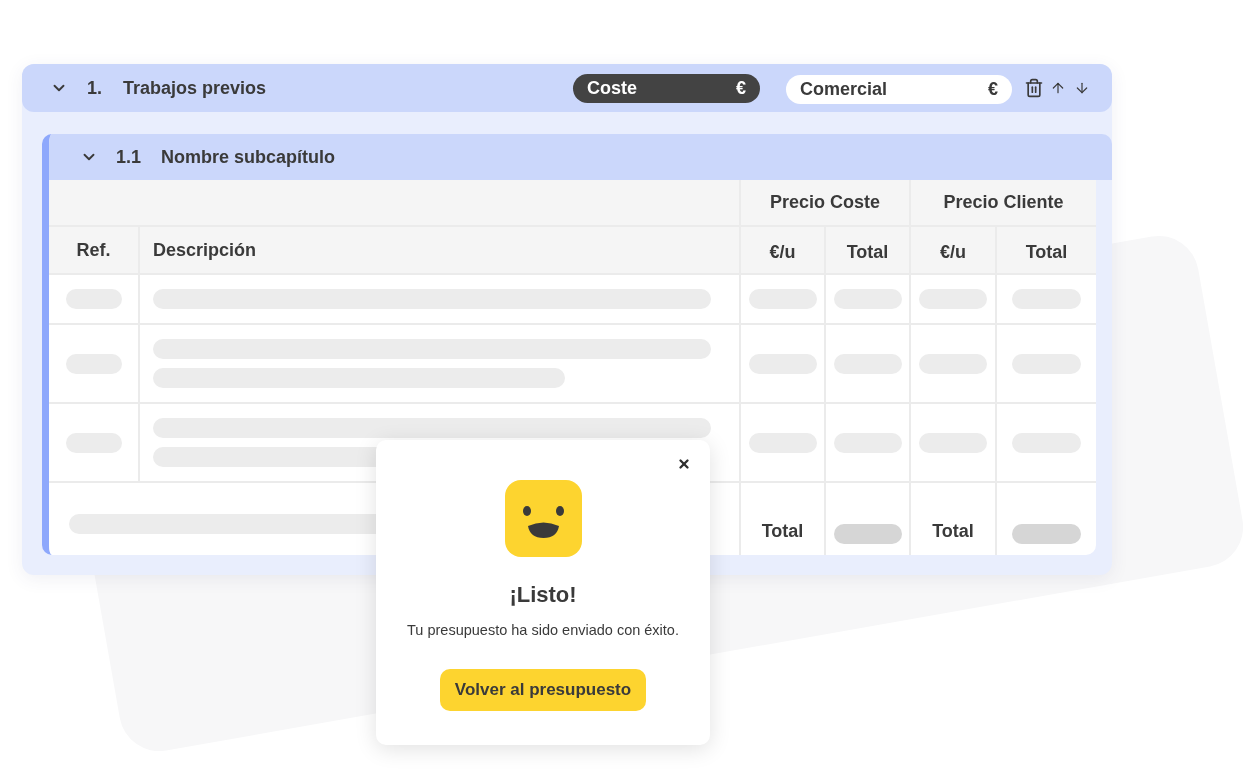  I want to click on column-header: Descripción, so click(440, 251).